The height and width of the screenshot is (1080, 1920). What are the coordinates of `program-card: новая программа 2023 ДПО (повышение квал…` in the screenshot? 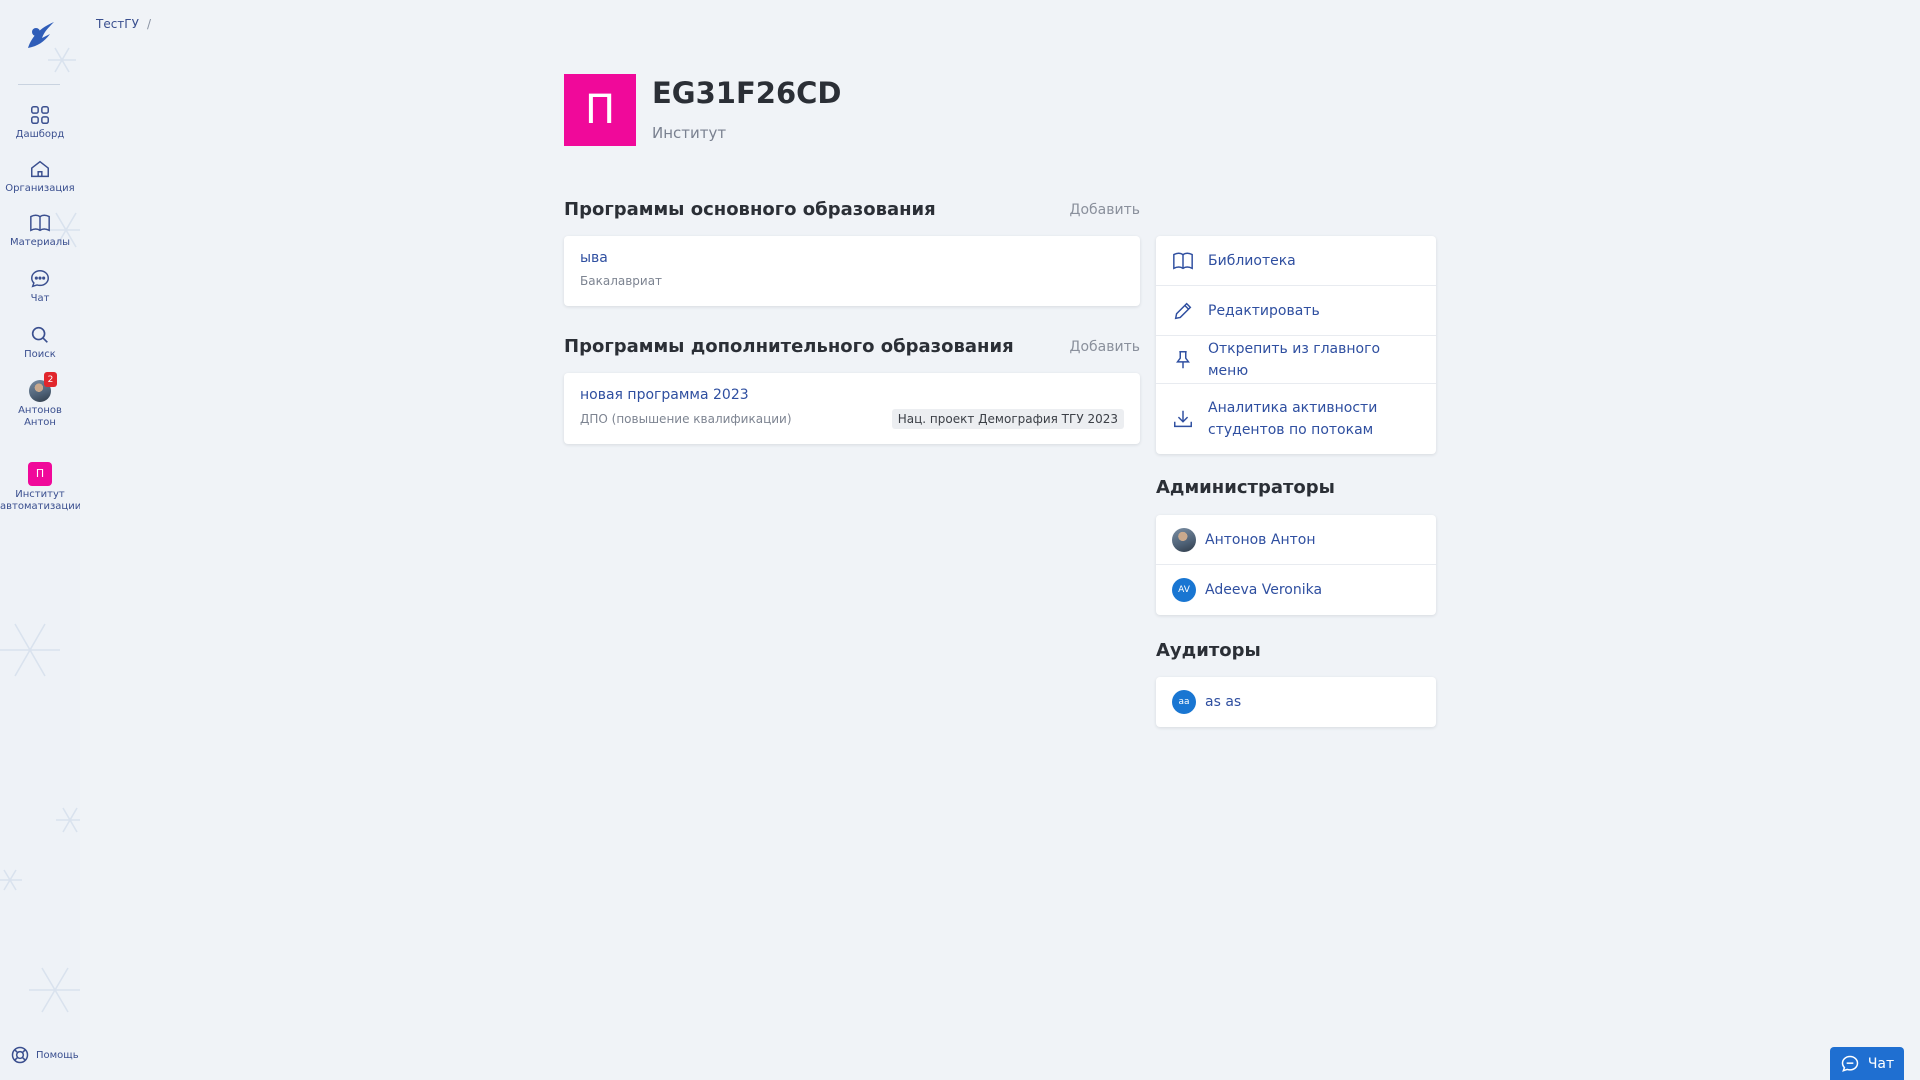 It's located at (852, 408).